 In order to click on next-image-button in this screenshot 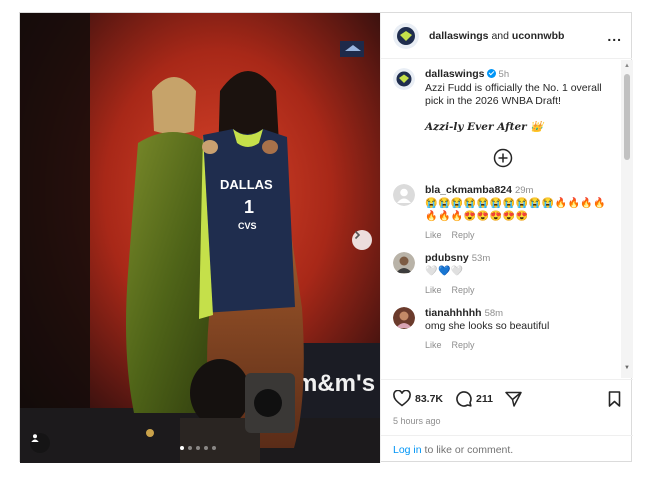, I will do `click(362, 240)`.